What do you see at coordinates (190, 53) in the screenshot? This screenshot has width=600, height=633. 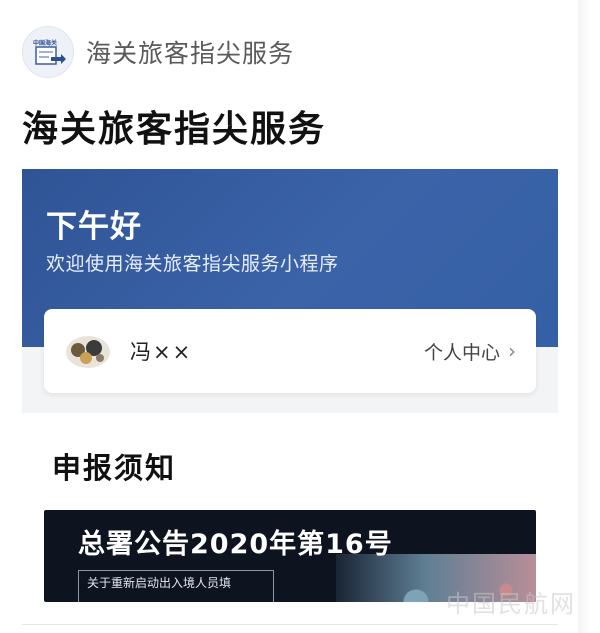 I see `mini-program-name: 海关旅客指尖服务` at bounding box center [190, 53].